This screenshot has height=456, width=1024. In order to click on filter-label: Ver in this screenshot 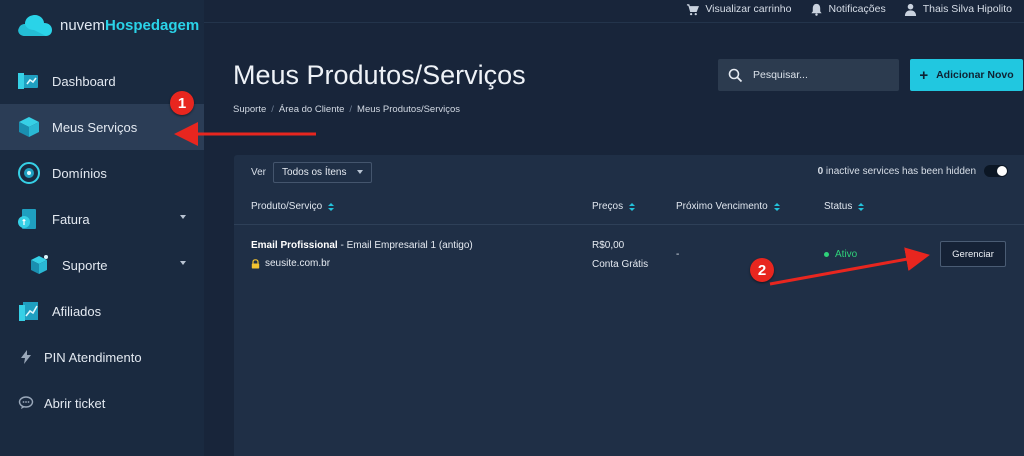, I will do `click(259, 172)`.